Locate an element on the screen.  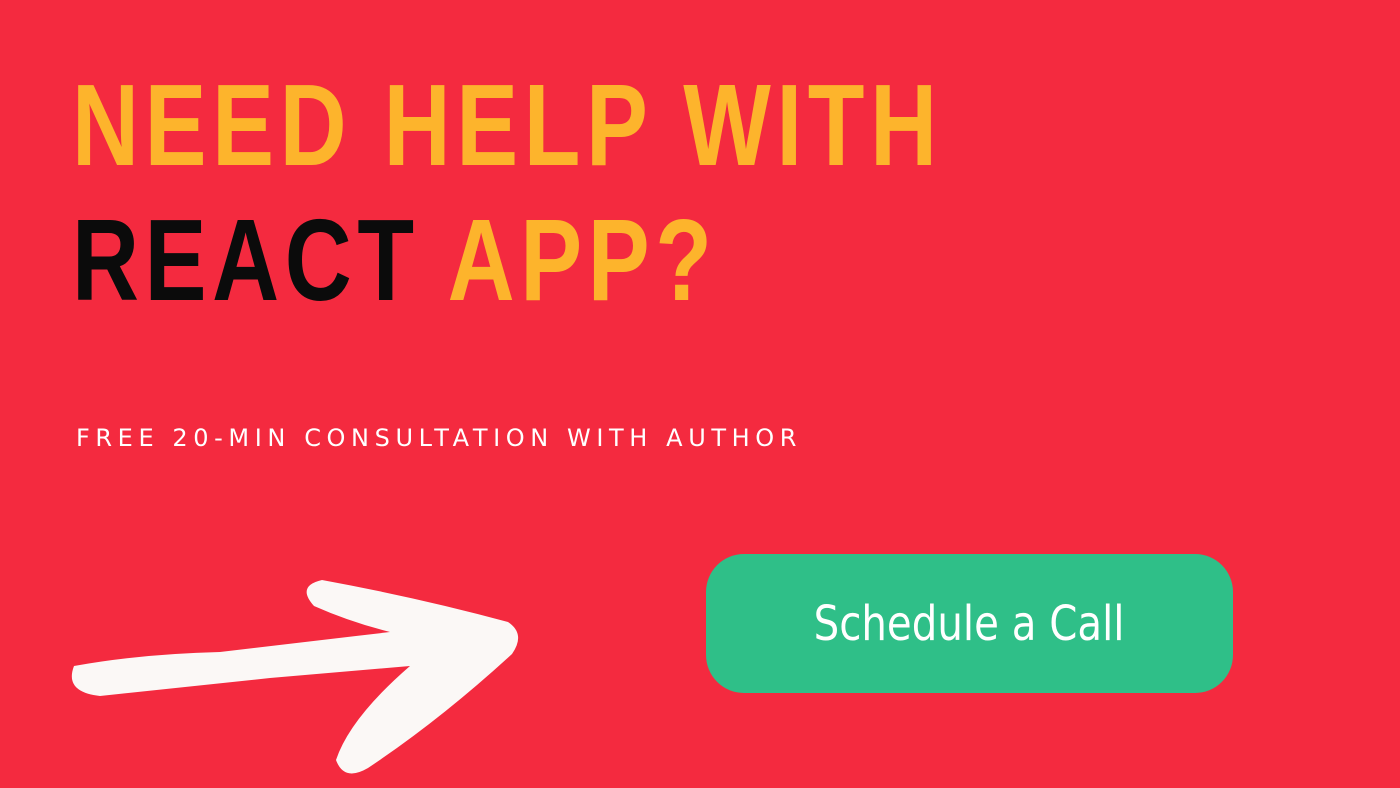
headline-app-word: APP? is located at coordinates (582, 260).